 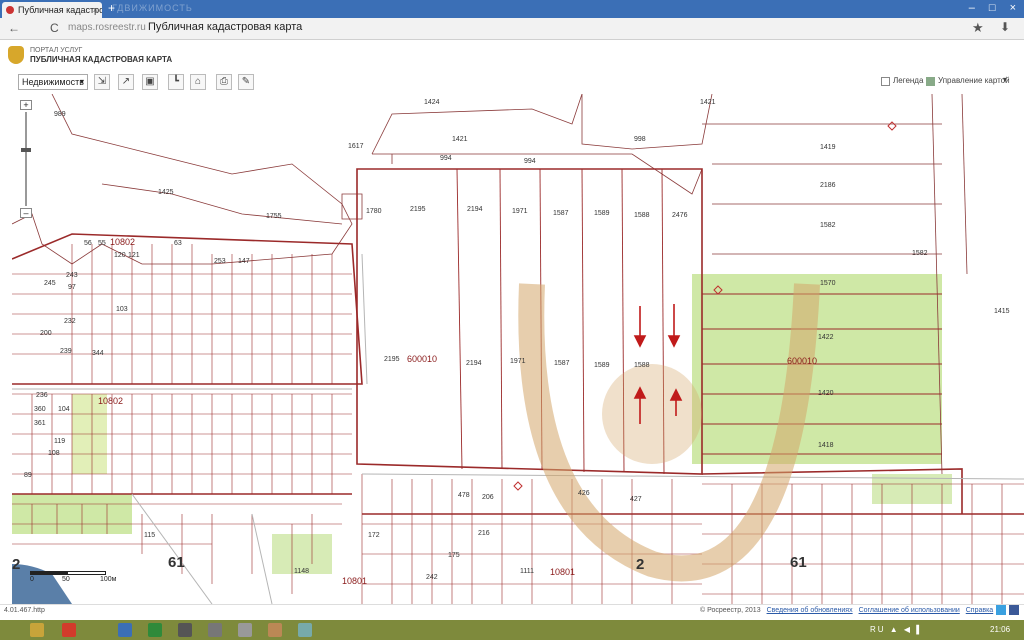 What do you see at coordinates (98, 353) in the screenshot?
I see `parcel-label: 344` at bounding box center [98, 353].